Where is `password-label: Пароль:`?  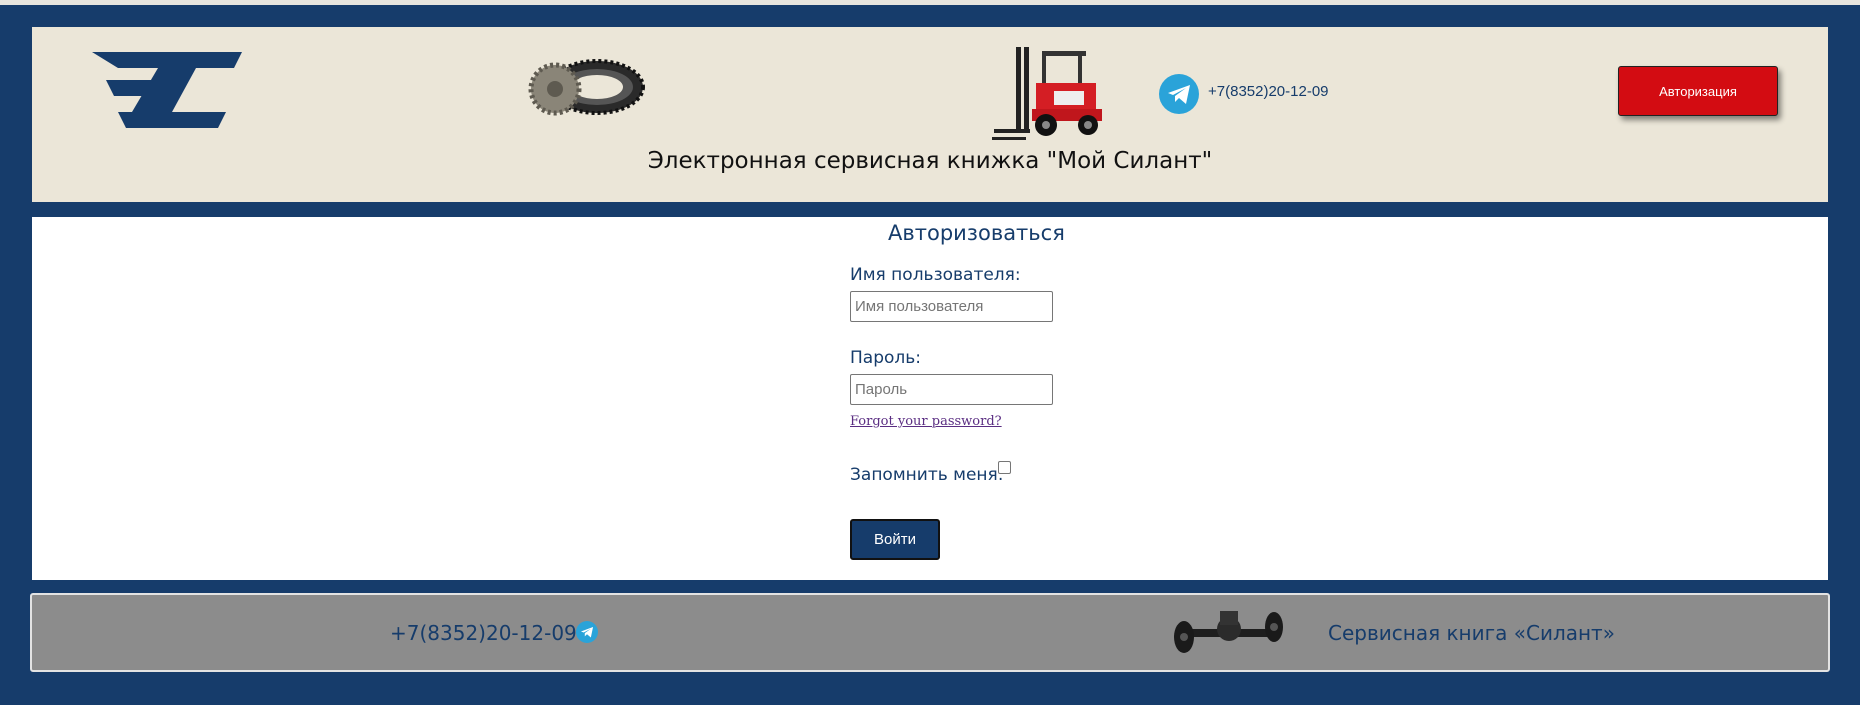 password-label: Пароль: is located at coordinates (886, 358).